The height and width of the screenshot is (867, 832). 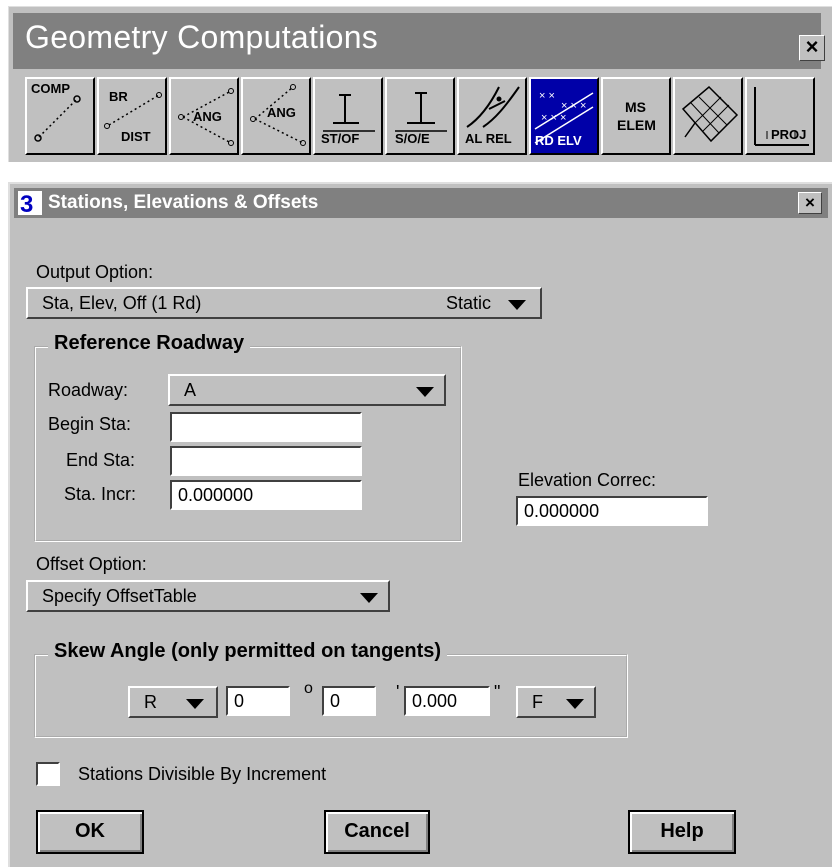 What do you see at coordinates (173, 702) in the screenshot?
I see `skew-direction-menu: R` at bounding box center [173, 702].